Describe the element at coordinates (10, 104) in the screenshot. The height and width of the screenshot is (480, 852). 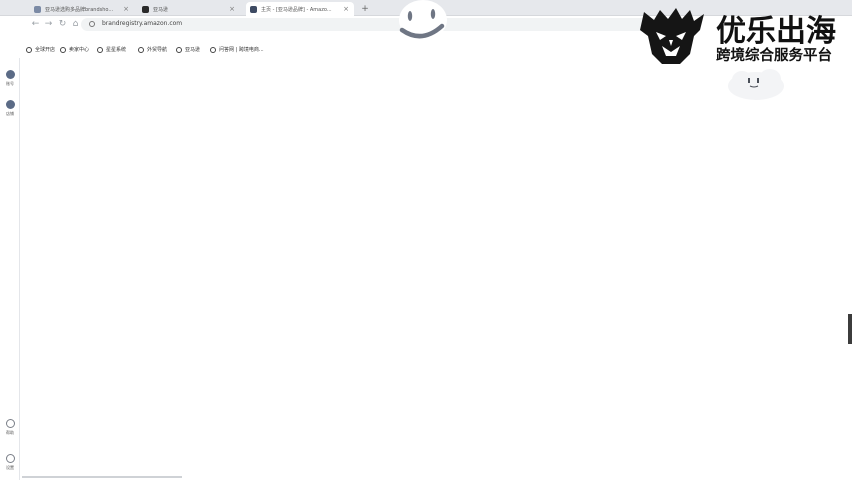
I see `store-icon` at that location.